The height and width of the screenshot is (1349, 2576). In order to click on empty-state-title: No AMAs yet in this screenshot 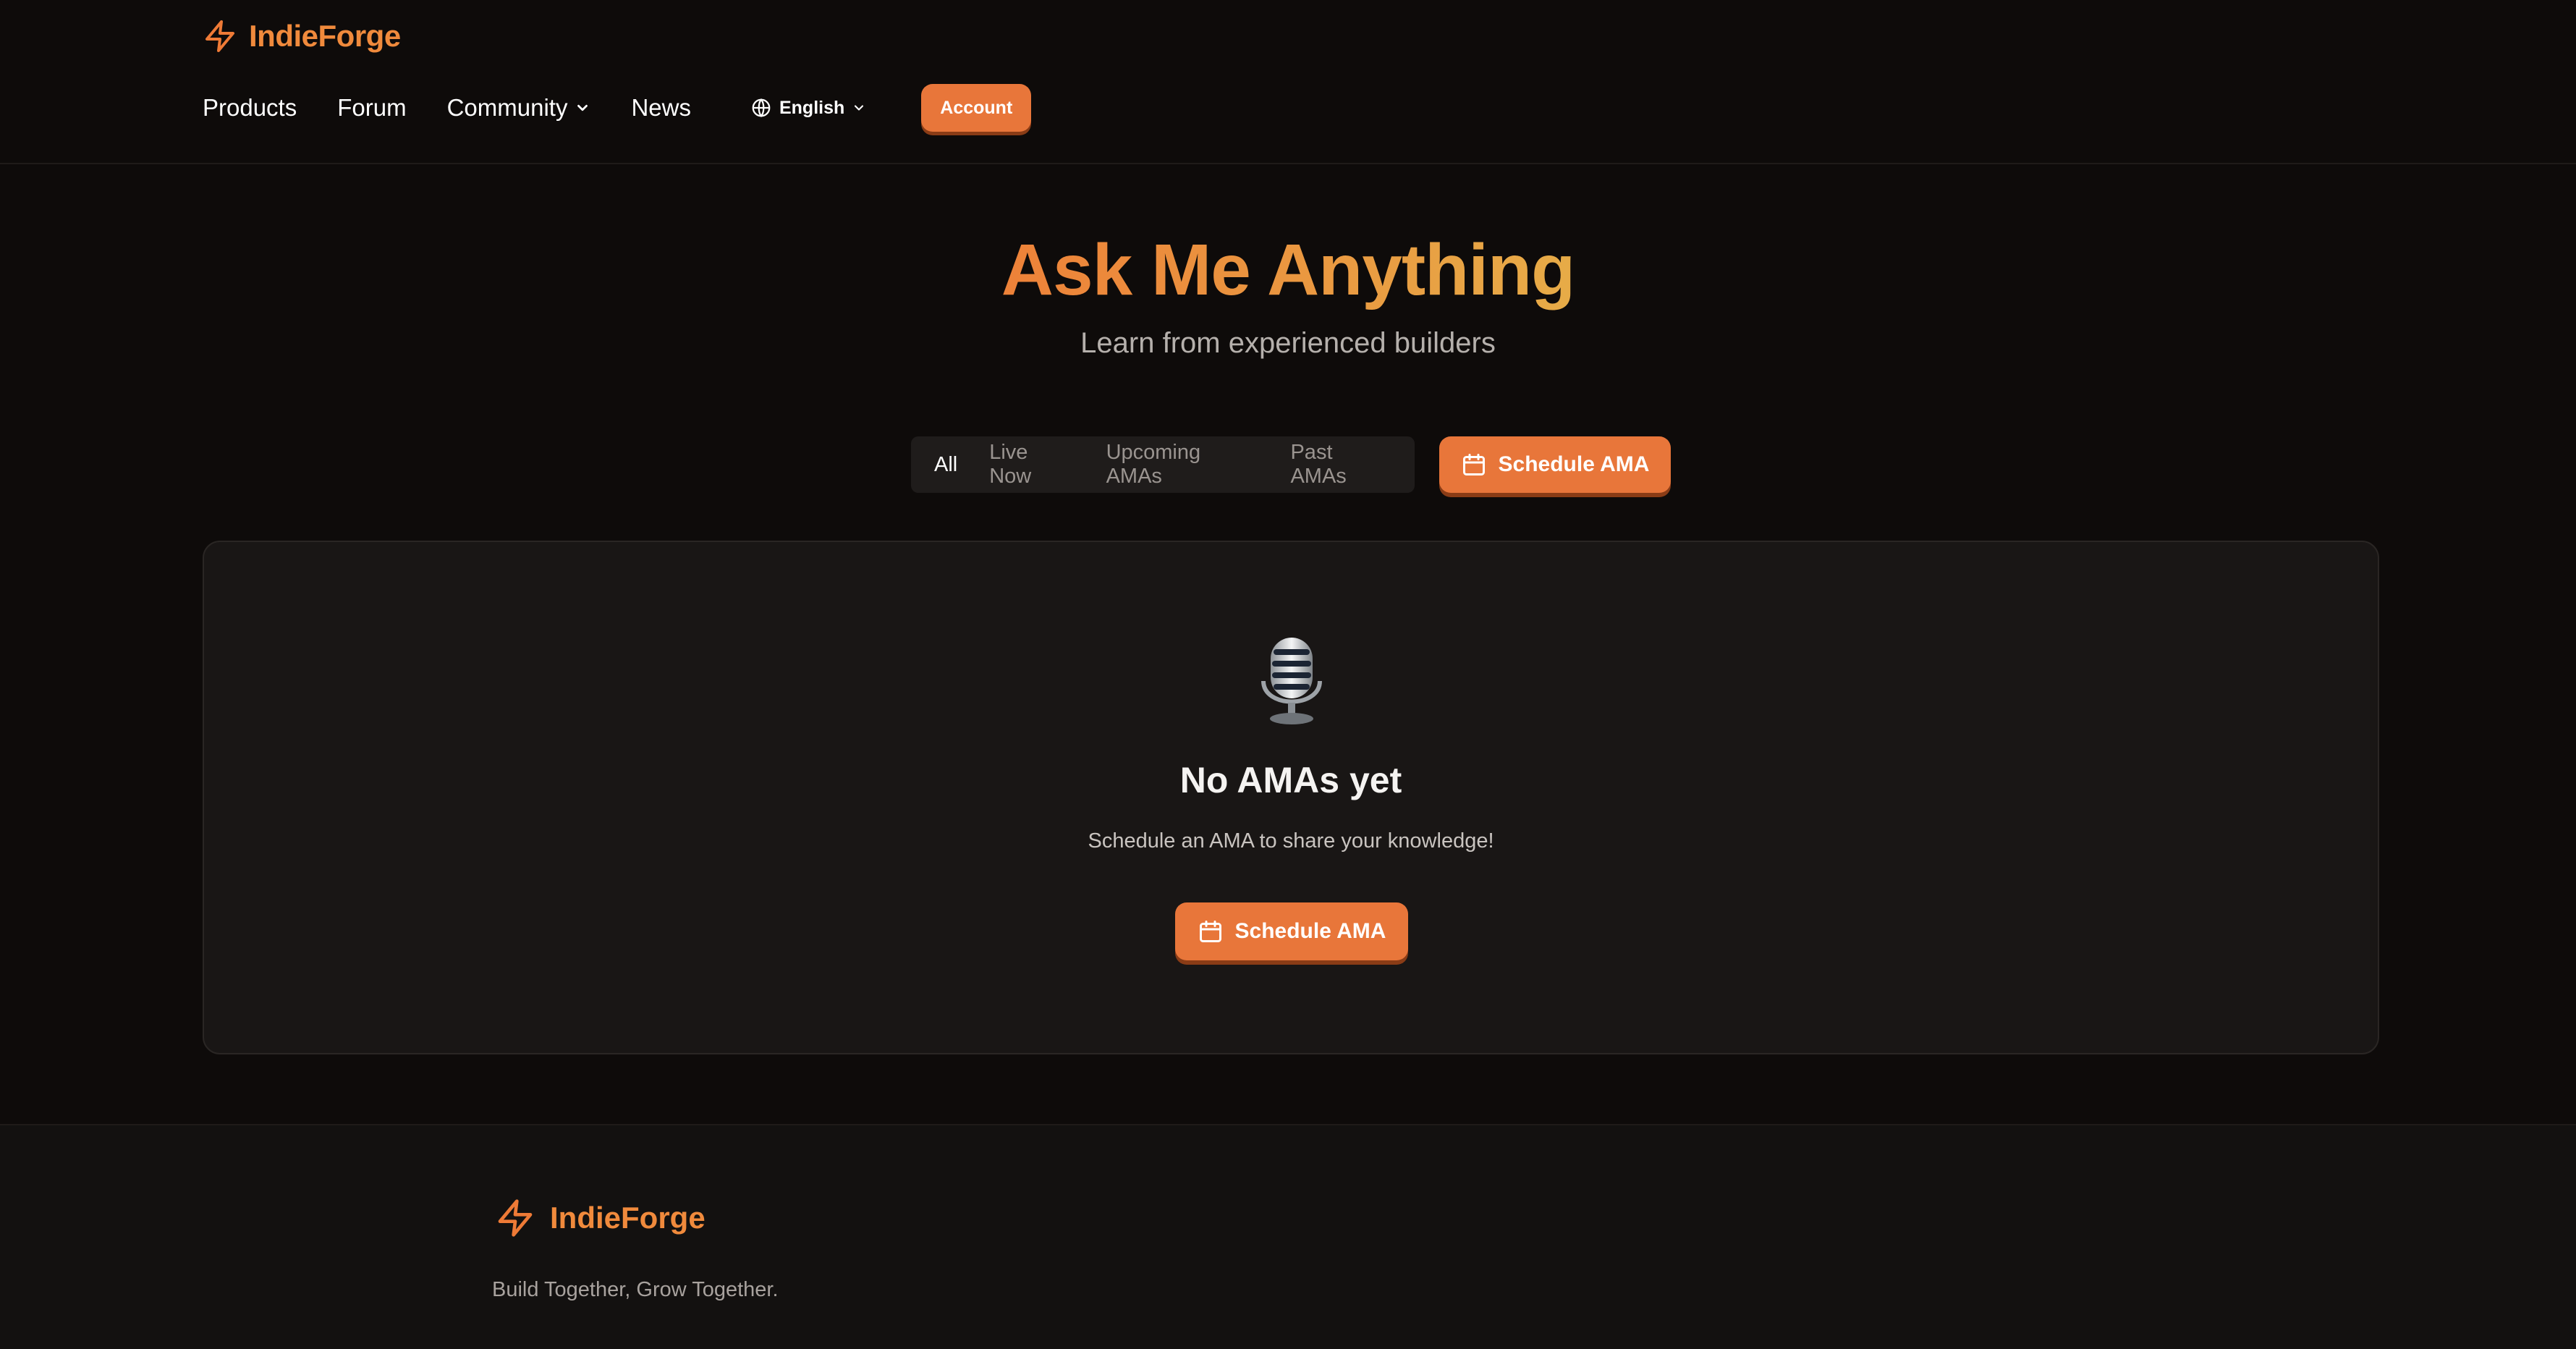, I will do `click(1290, 780)`.